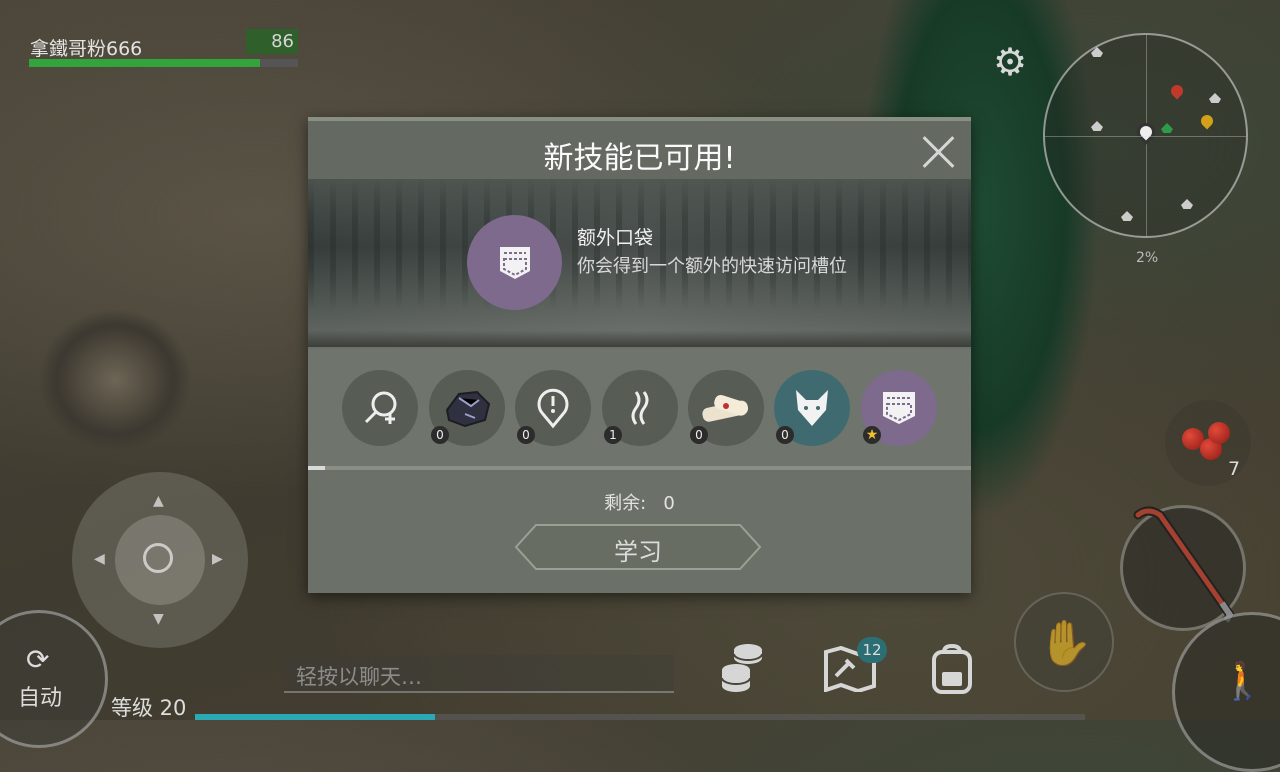 This screenshot has width=1280, height=772. I want to click on skill-list: 0 0 1 0 0 ★, so click(639, 408).